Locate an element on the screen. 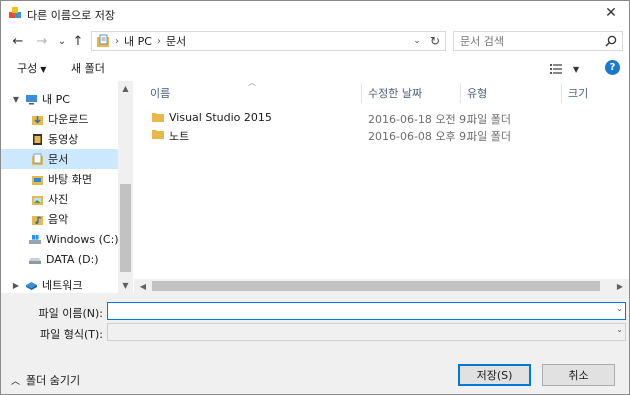  sidebar-item-desktop: 바탕 화면 is located at coordinates (60, 179).